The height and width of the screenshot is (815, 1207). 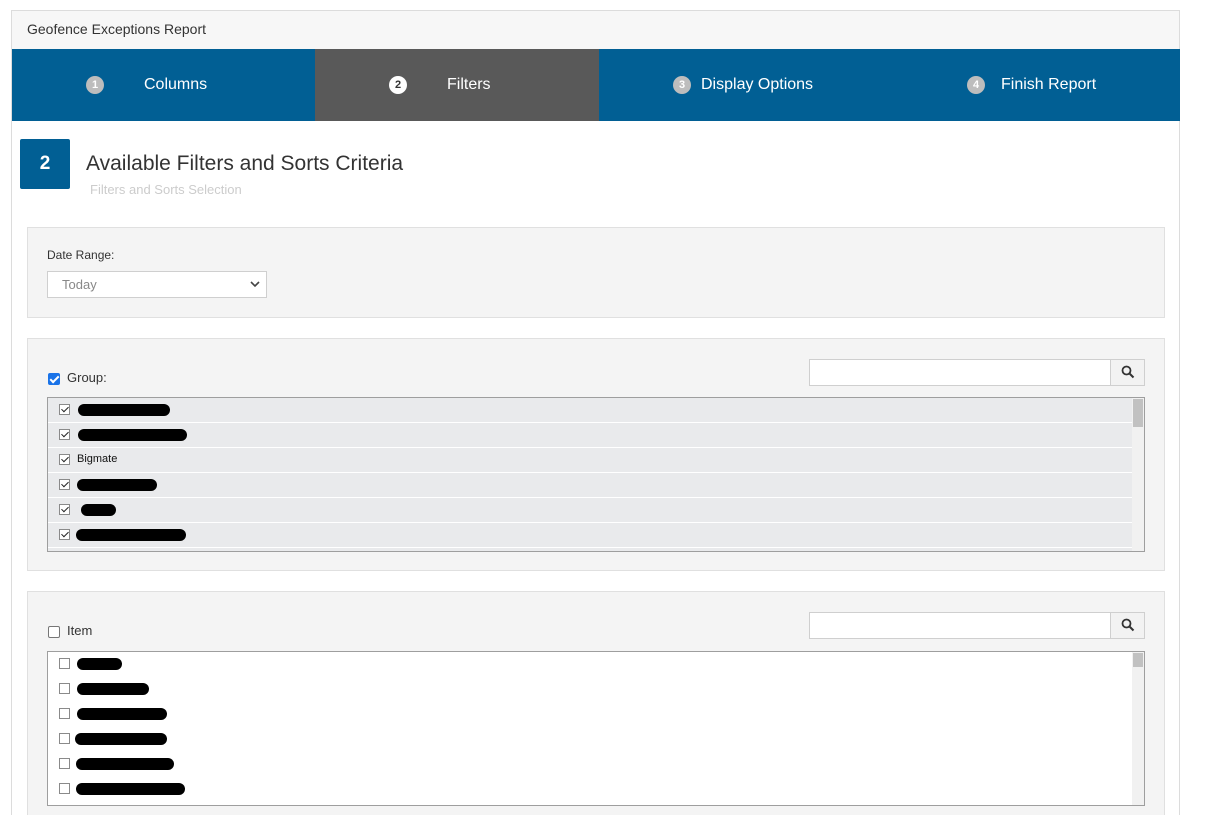 I want to click on item-checkbox, so click(x=54, y=632).